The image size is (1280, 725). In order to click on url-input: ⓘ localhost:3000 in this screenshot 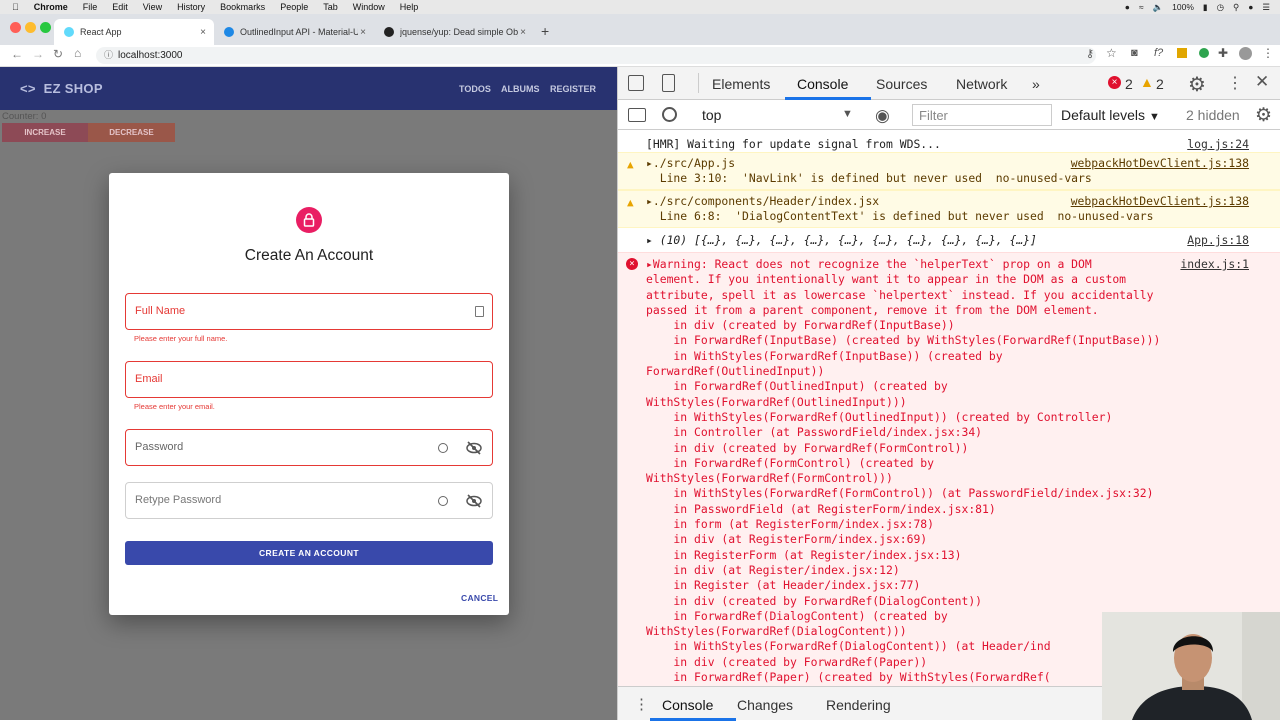, I will do `click(596, 55)`.